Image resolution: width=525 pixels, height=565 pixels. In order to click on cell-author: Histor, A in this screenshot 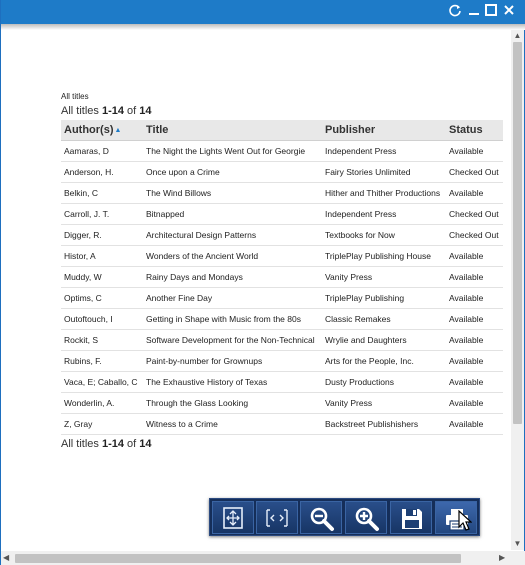, I will do `click(102, 256)`.